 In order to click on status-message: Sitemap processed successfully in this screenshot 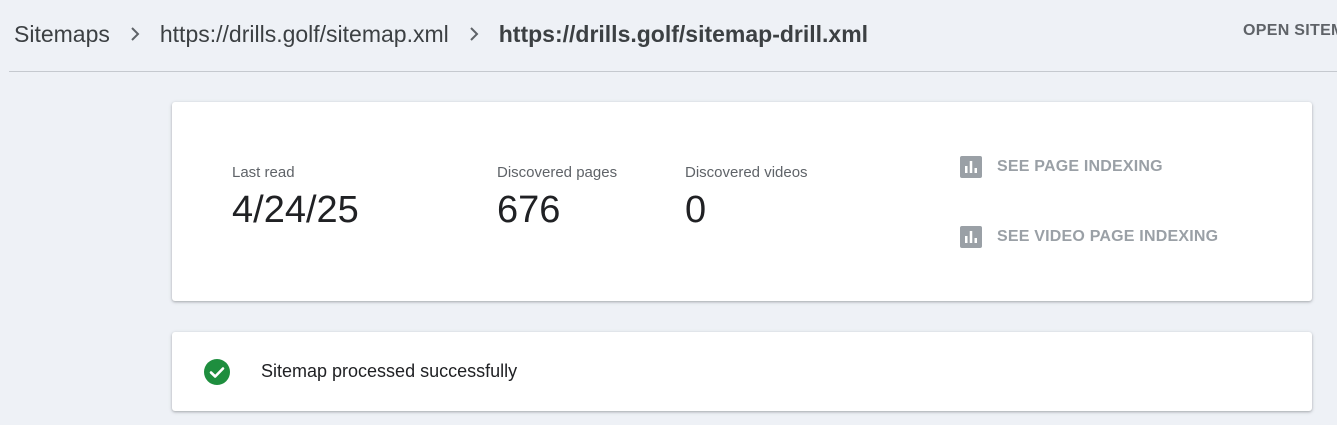, I will do `click(389, 371)`.